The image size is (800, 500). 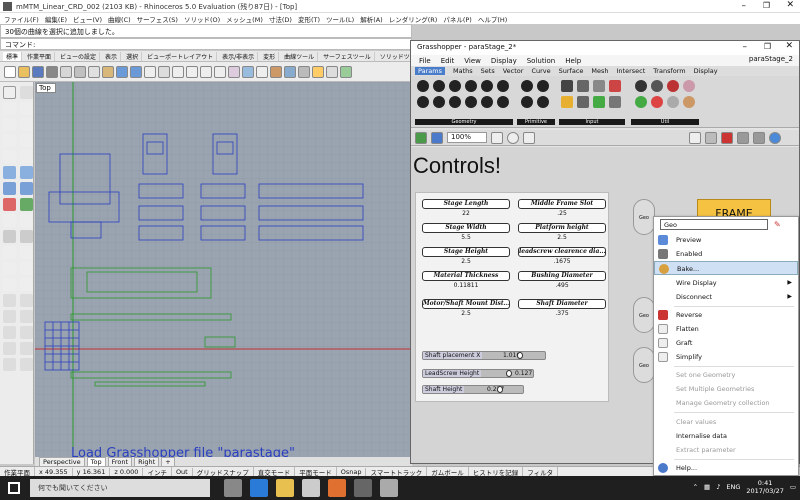 What do you see at coordinates (26, 268) in the screenshot?
I see `scale-icon` at bounding box center [26, 268].